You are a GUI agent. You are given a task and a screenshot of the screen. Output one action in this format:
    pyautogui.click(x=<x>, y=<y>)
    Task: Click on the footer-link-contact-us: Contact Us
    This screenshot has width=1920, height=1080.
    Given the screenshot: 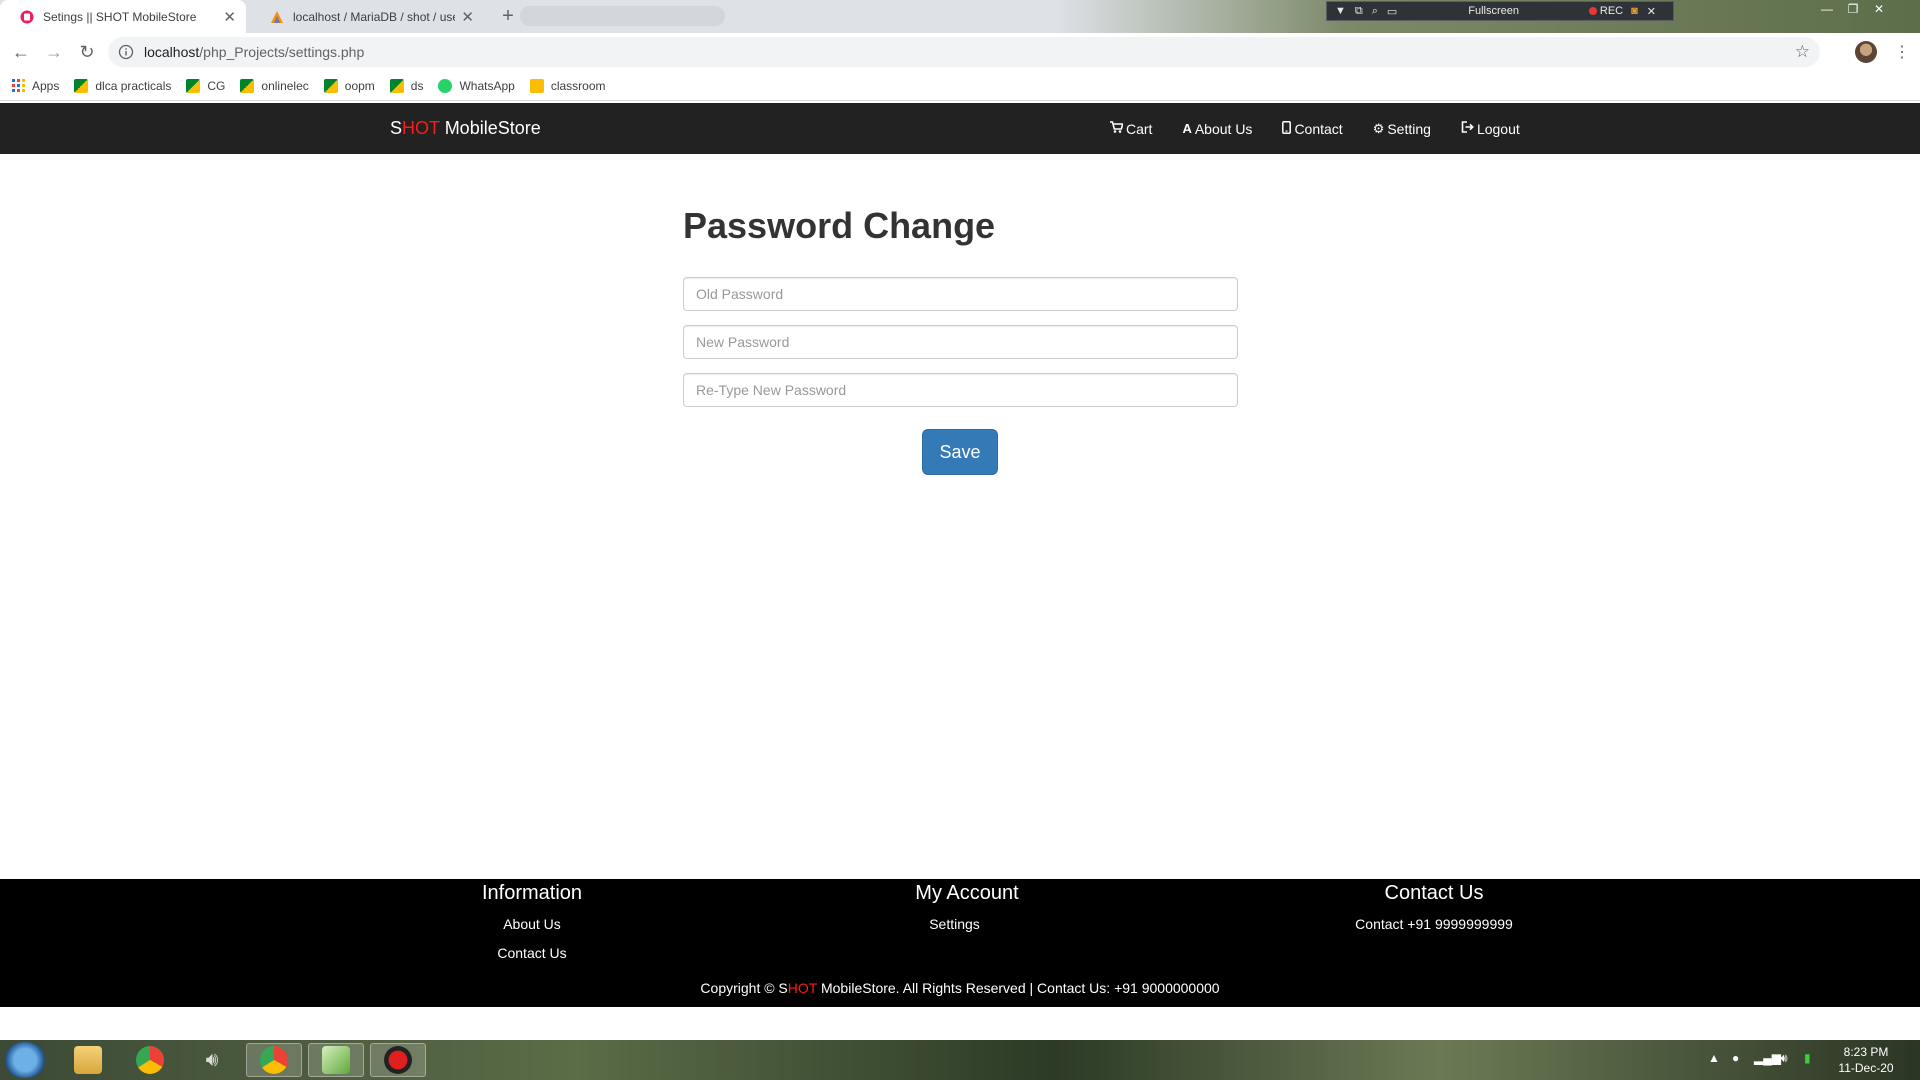 What is the action you would take?
    pyautogui.click(x=532, y=953)
    